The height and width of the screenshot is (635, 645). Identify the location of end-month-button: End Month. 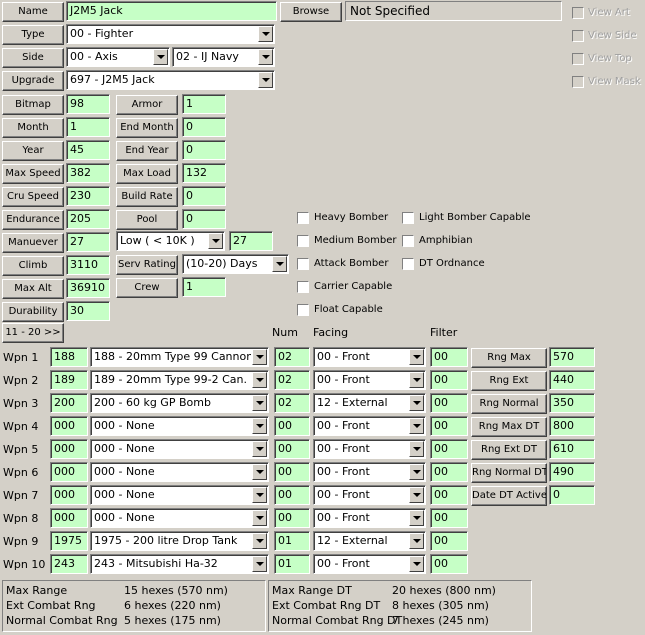
(147, 128).